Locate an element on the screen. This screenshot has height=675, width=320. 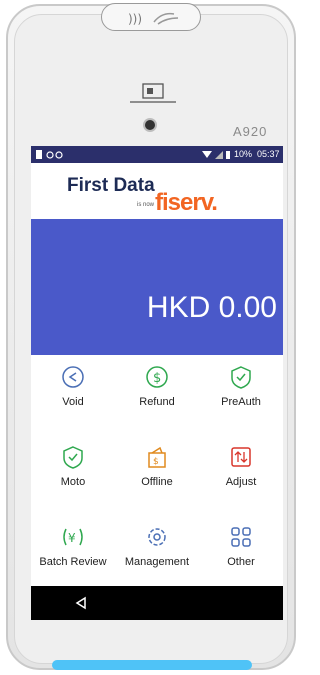
refund-icon: $ is located at coordinates (157, 377).